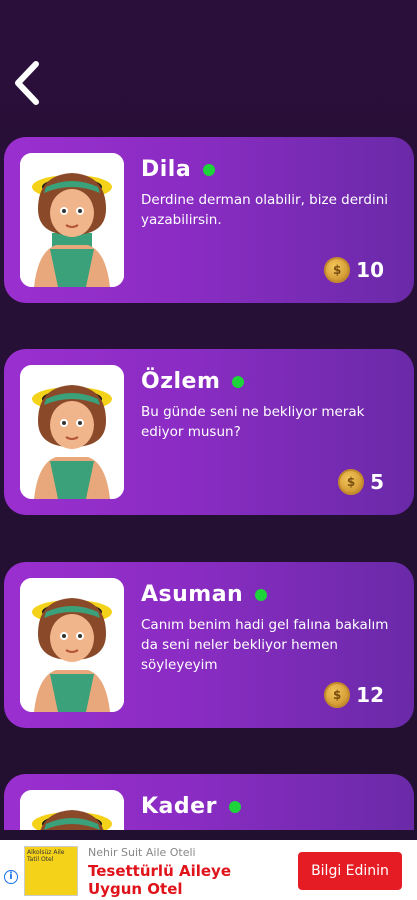 This screenshot has height=900, width=417. I want to click on reader-name: Dila, so click(178, 169).